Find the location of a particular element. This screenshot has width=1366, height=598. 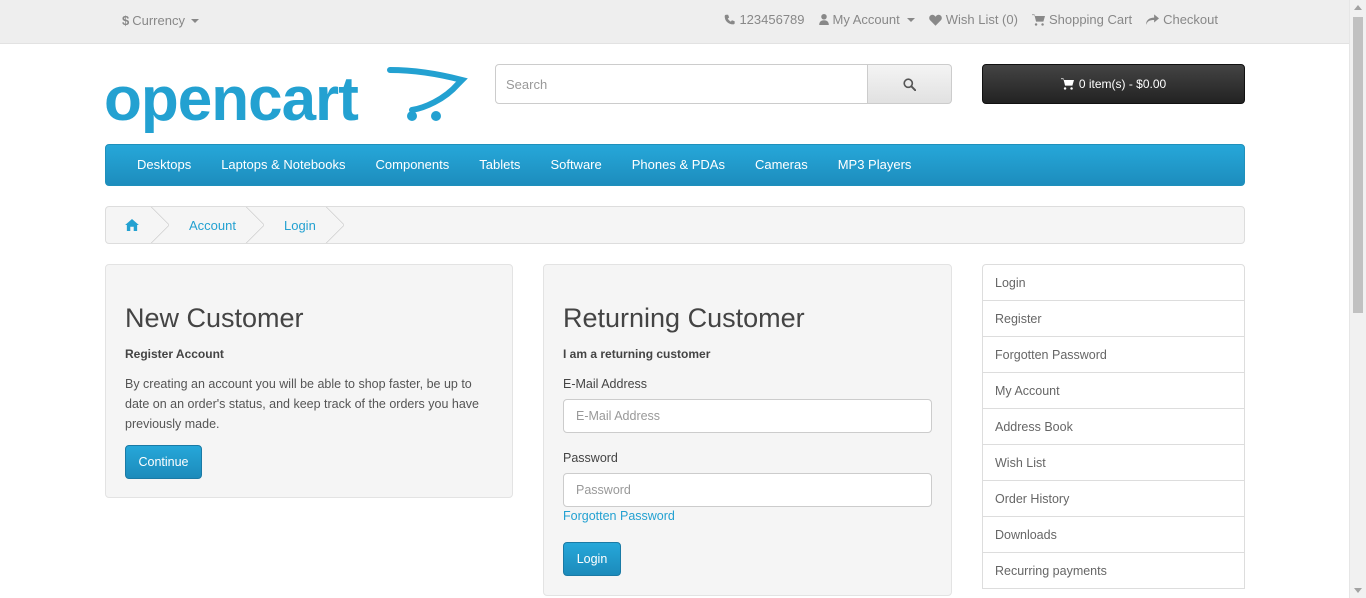

password-label: Password is located at coordinates (590, 458).